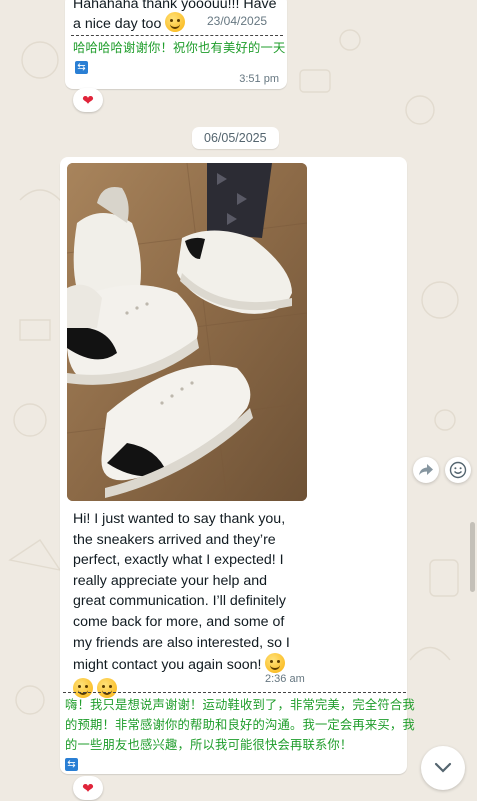  I want to click on date-separator: 06/05/2025, so click(235, 138).